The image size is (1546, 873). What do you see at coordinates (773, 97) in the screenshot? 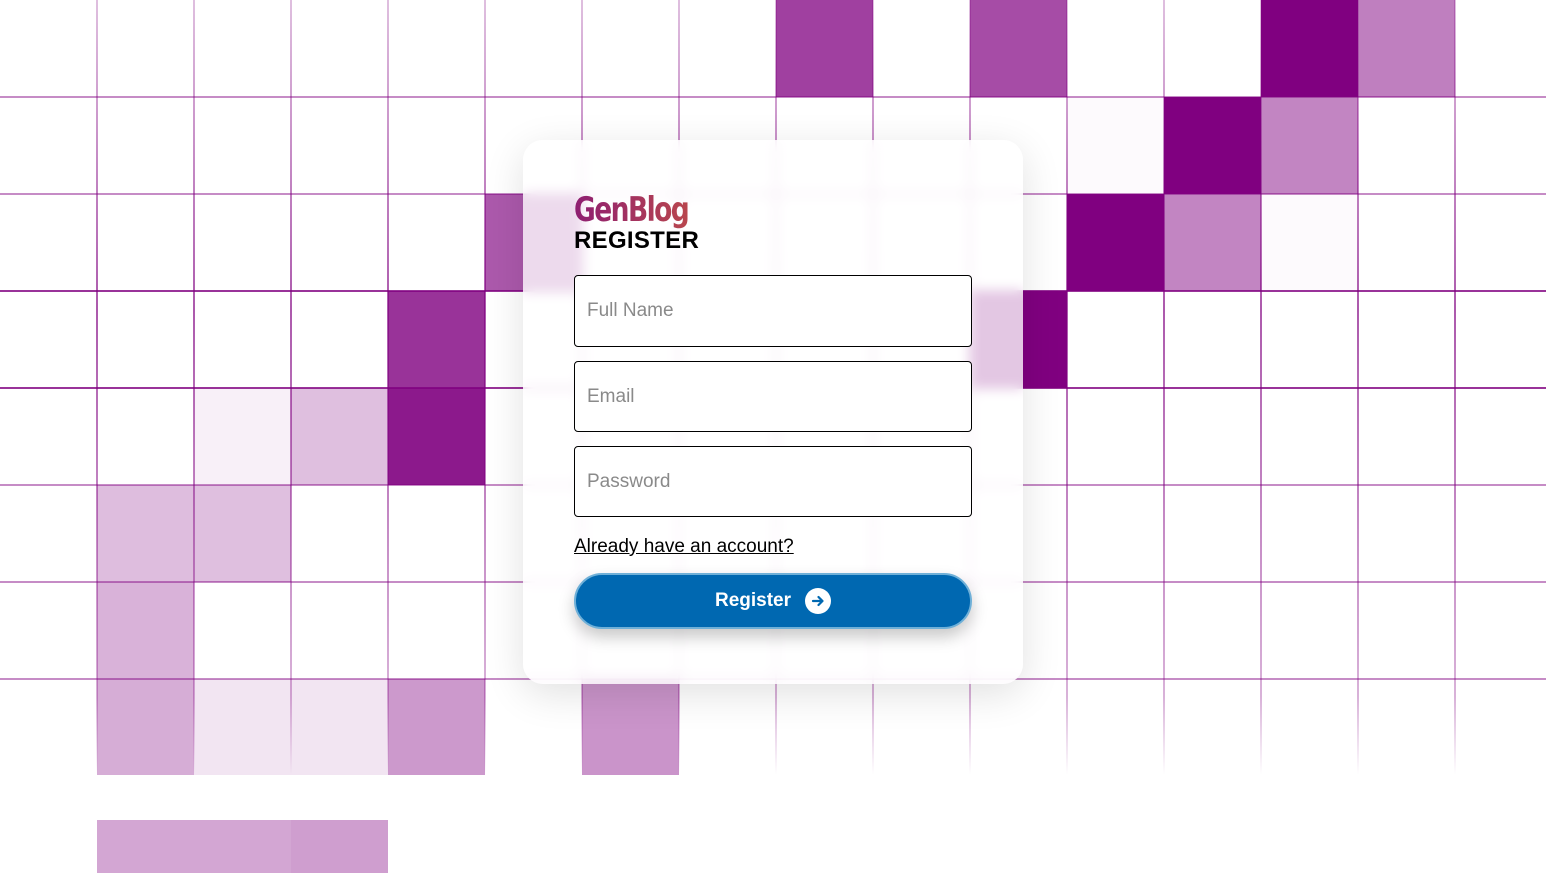
I see `grid-line` at bounding box center [773, 97].